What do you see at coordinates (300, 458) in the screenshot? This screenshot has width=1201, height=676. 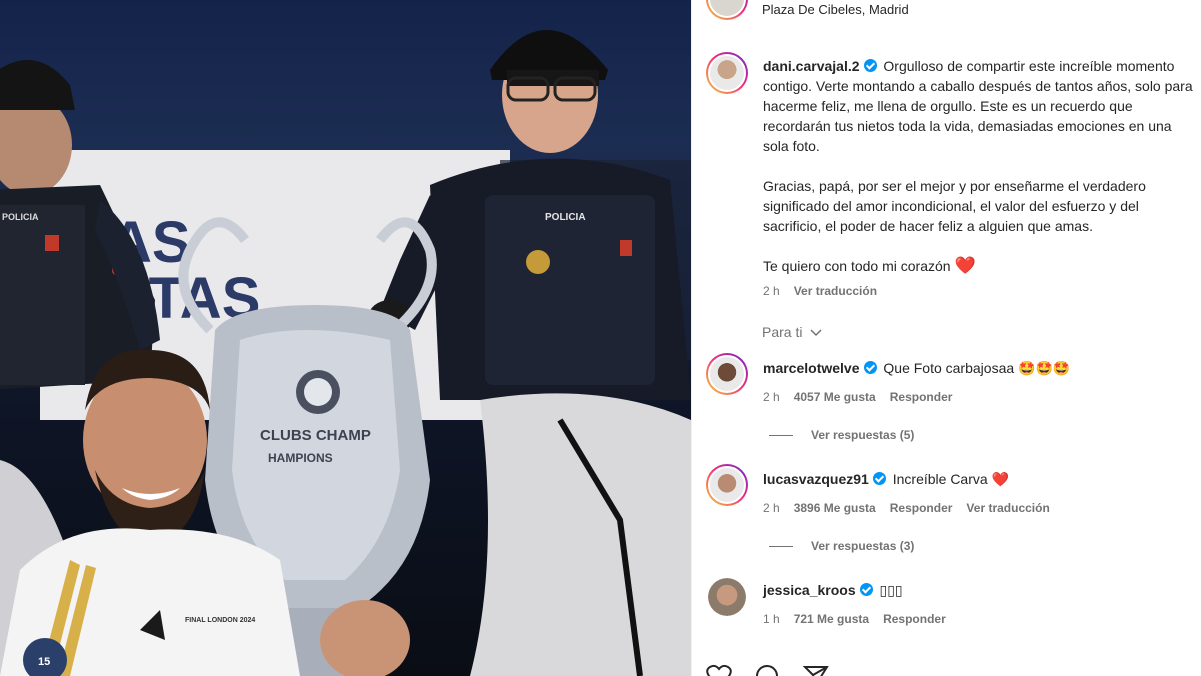 I see `trophy-engraving-2: HAMPIONS` at bounding box center [300, 458].